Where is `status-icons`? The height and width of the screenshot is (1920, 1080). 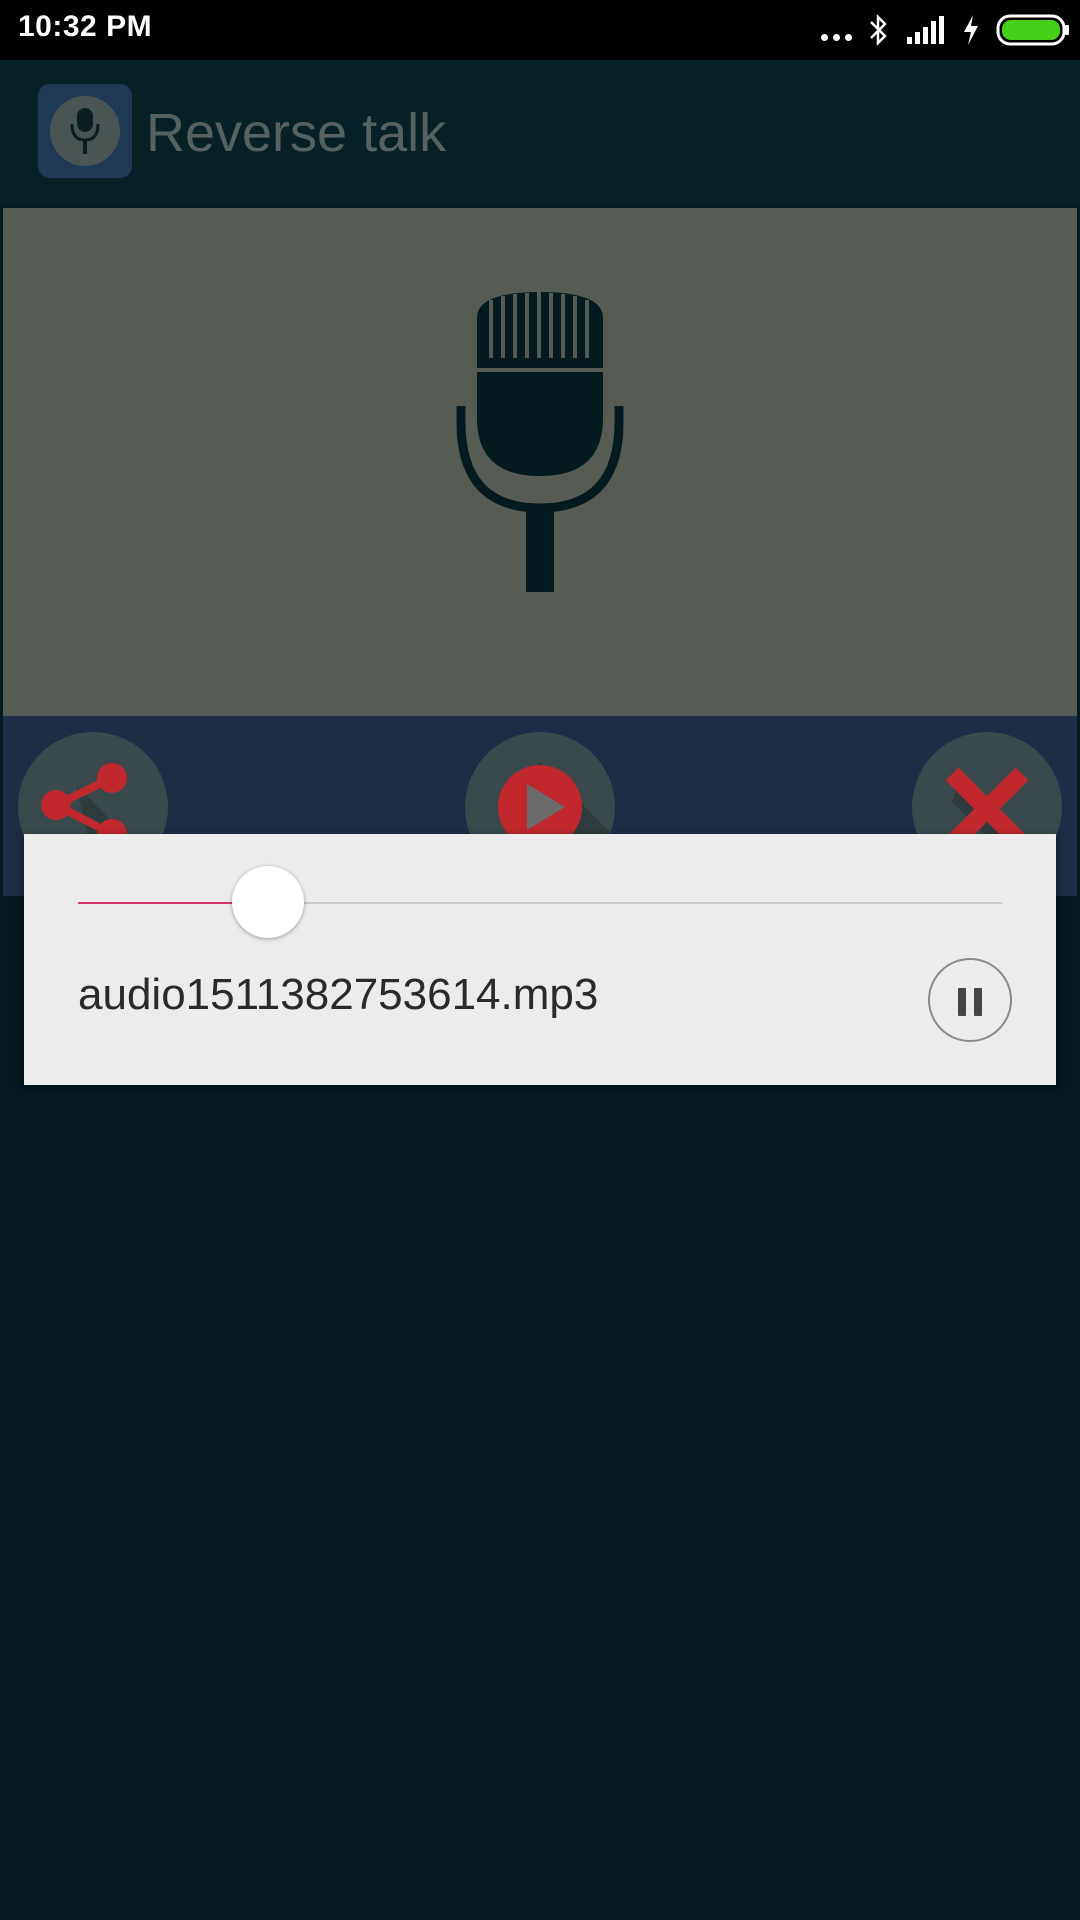
status-icons is located at coordinates (937, 30).